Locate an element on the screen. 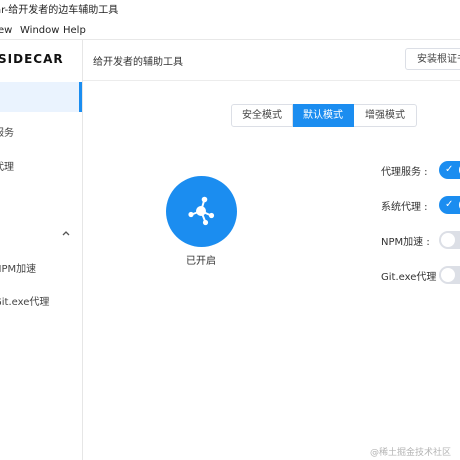 The image size is (460, 460). npm-switch is located at coordinates (449, 240).